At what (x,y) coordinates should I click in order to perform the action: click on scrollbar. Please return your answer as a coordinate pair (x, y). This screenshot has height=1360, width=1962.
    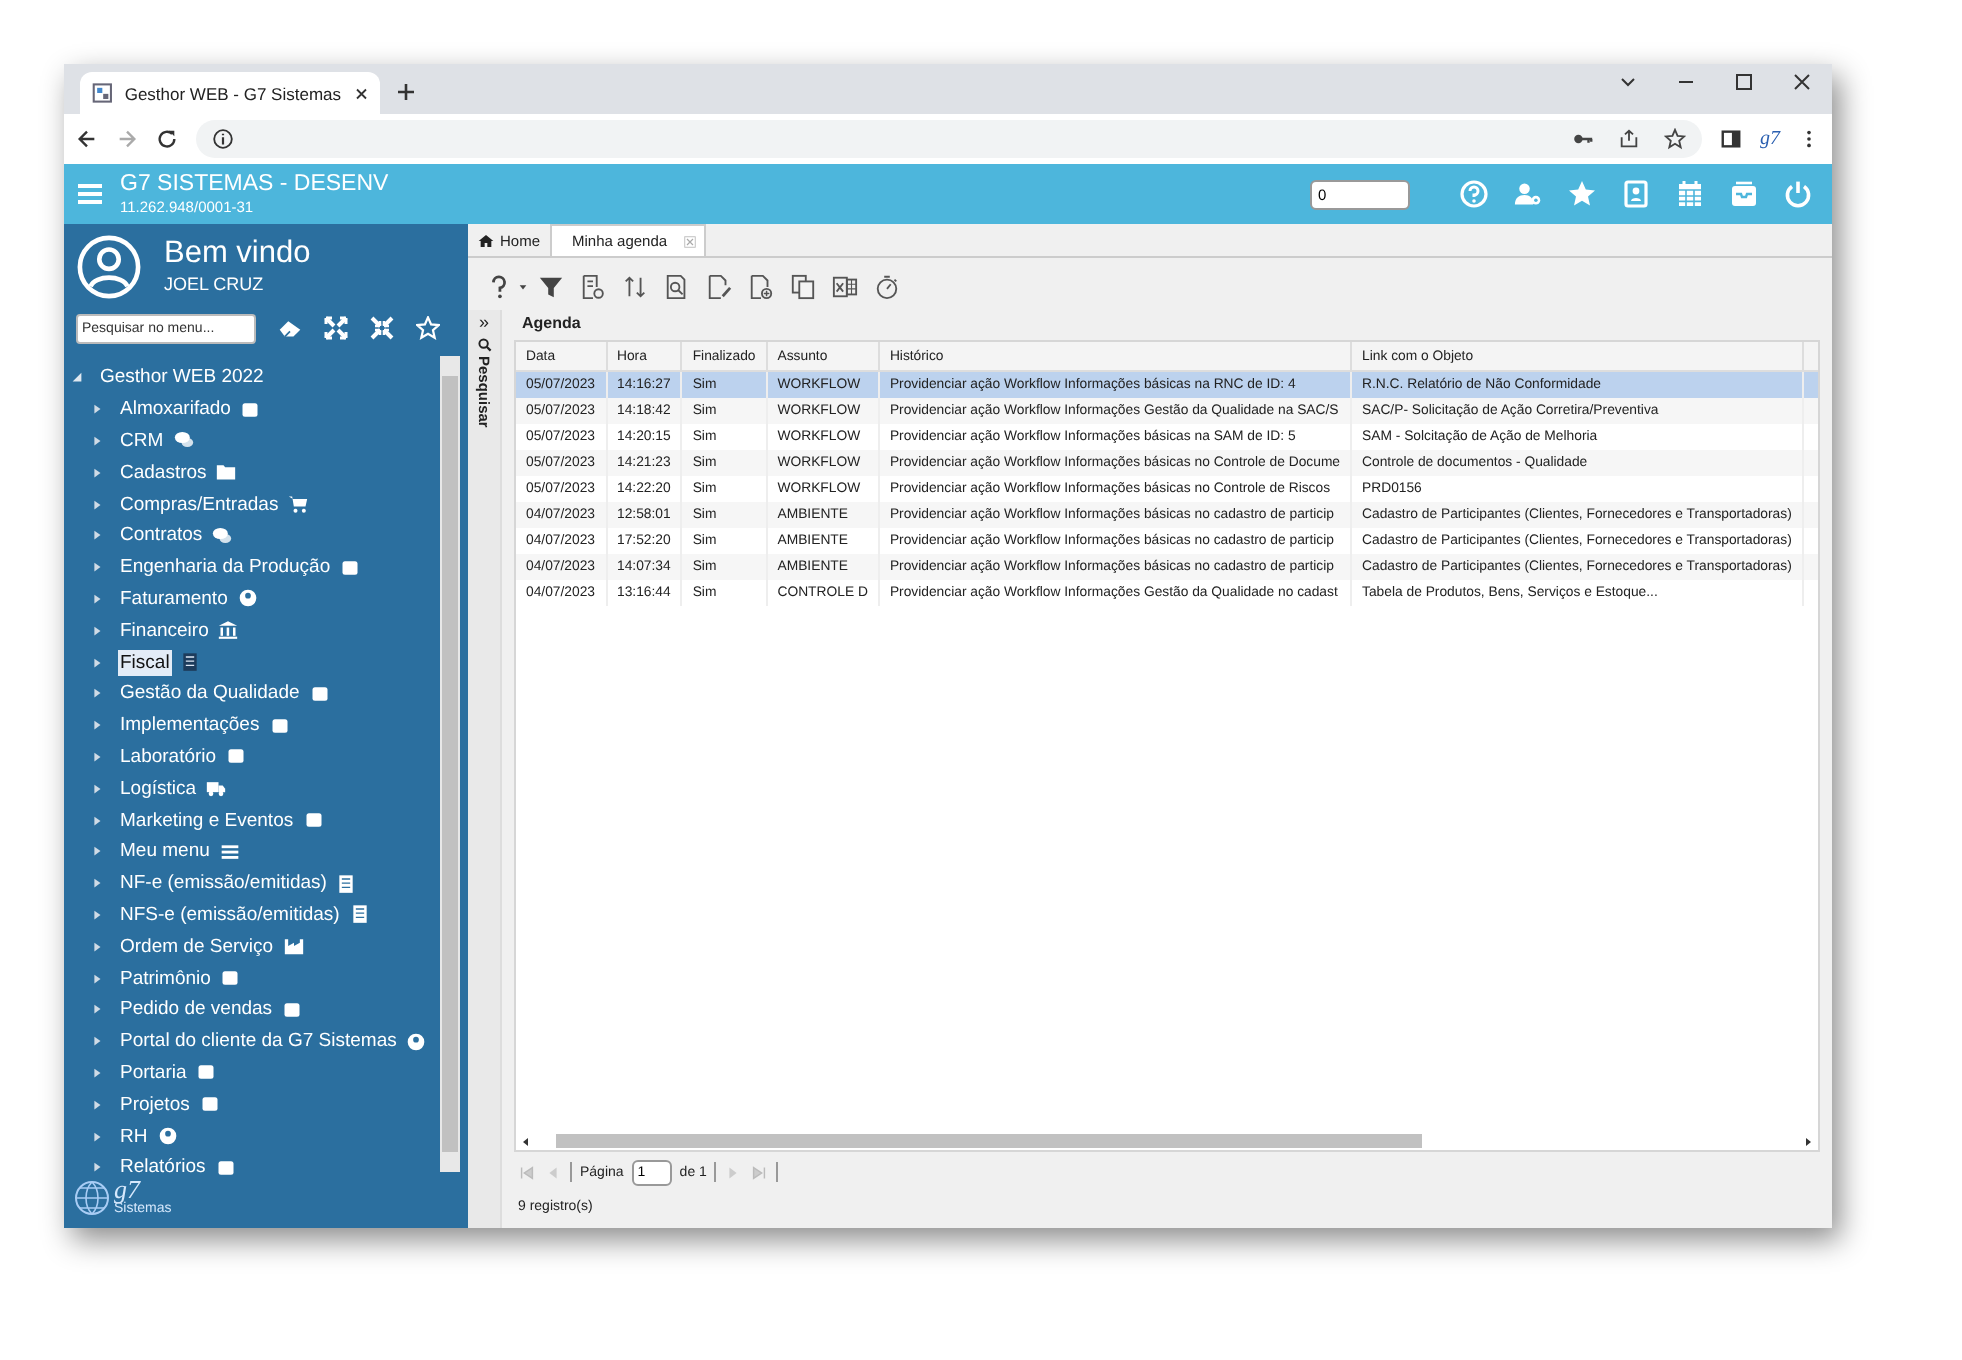
    Looking at the image, I should click on (450, 764).